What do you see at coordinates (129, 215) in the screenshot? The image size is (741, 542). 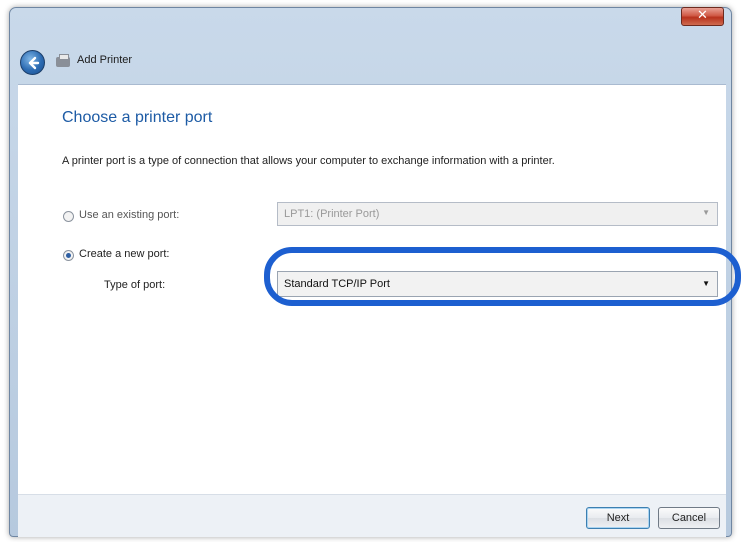 I see `use-existing-port-label: Use an existing port:` at bounding box center [129, 215].